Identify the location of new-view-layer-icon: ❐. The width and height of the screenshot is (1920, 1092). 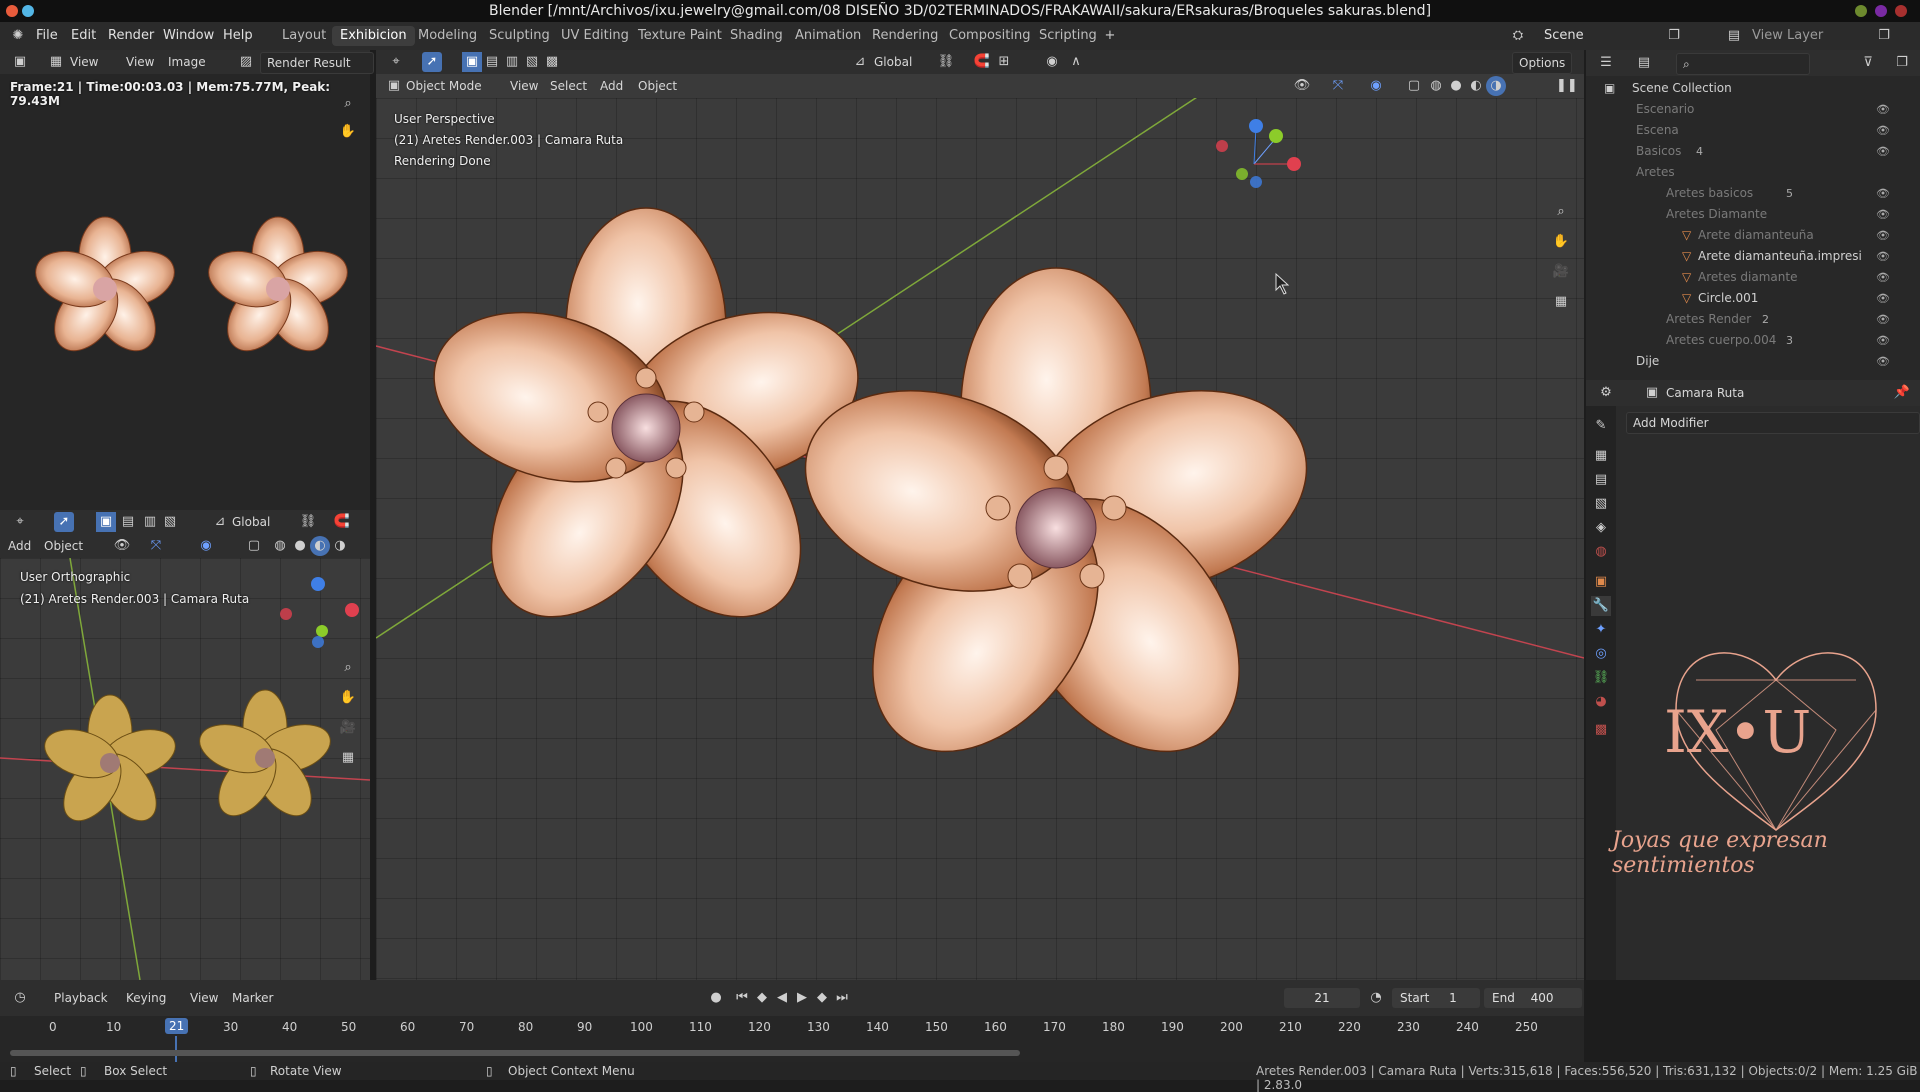
(1884, 36).